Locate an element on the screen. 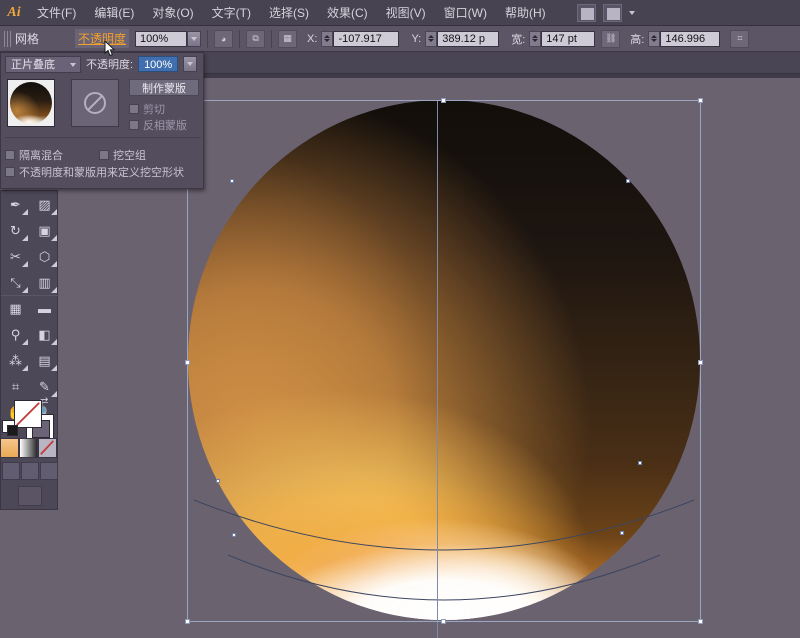 The width and height of the screenshot is (800, 638). recolor-artwork-icon: ◕ is located at coordinates (224, 38).